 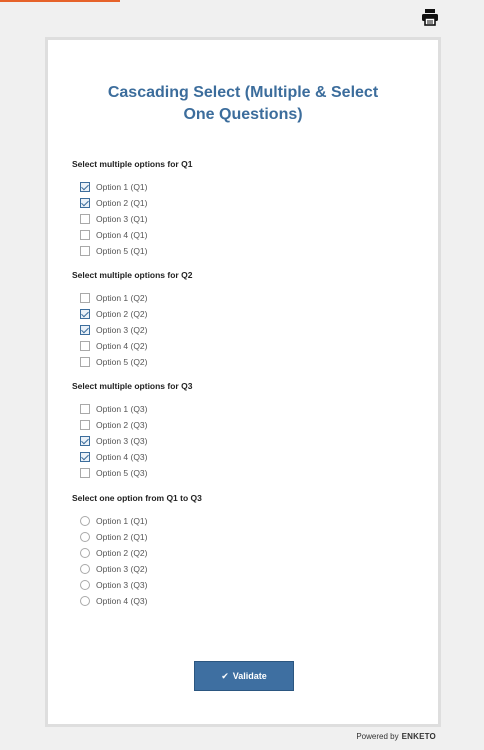 I want to click on option-item: Option 5 (Q1), so click(x=246, y=251).